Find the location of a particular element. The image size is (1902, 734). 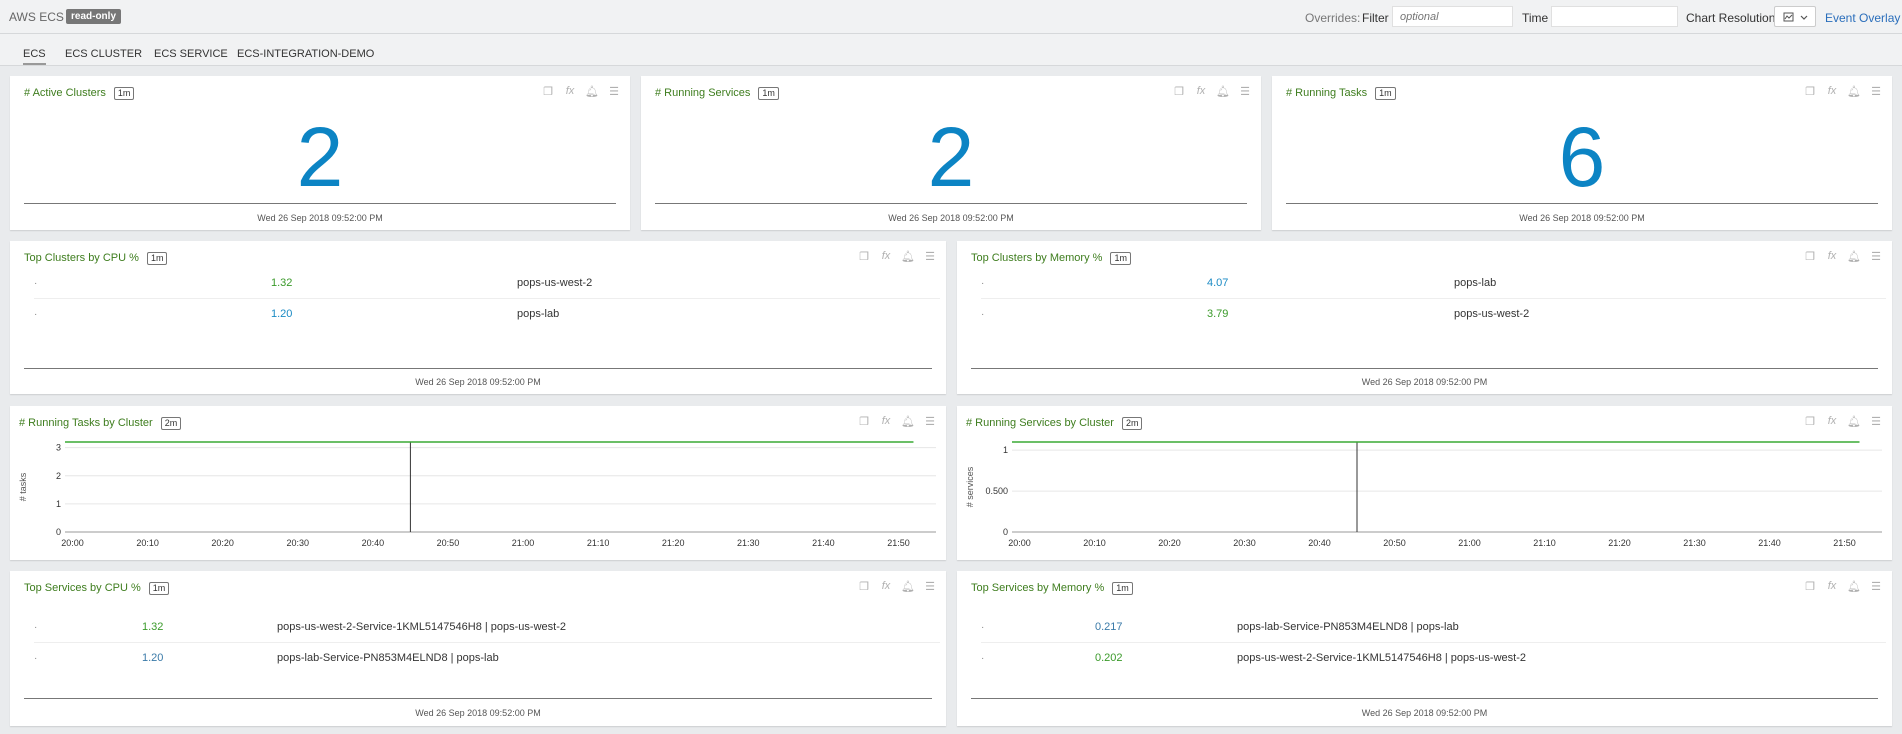

panel-title-text: # Running Services is located at coordinates (703, 93).